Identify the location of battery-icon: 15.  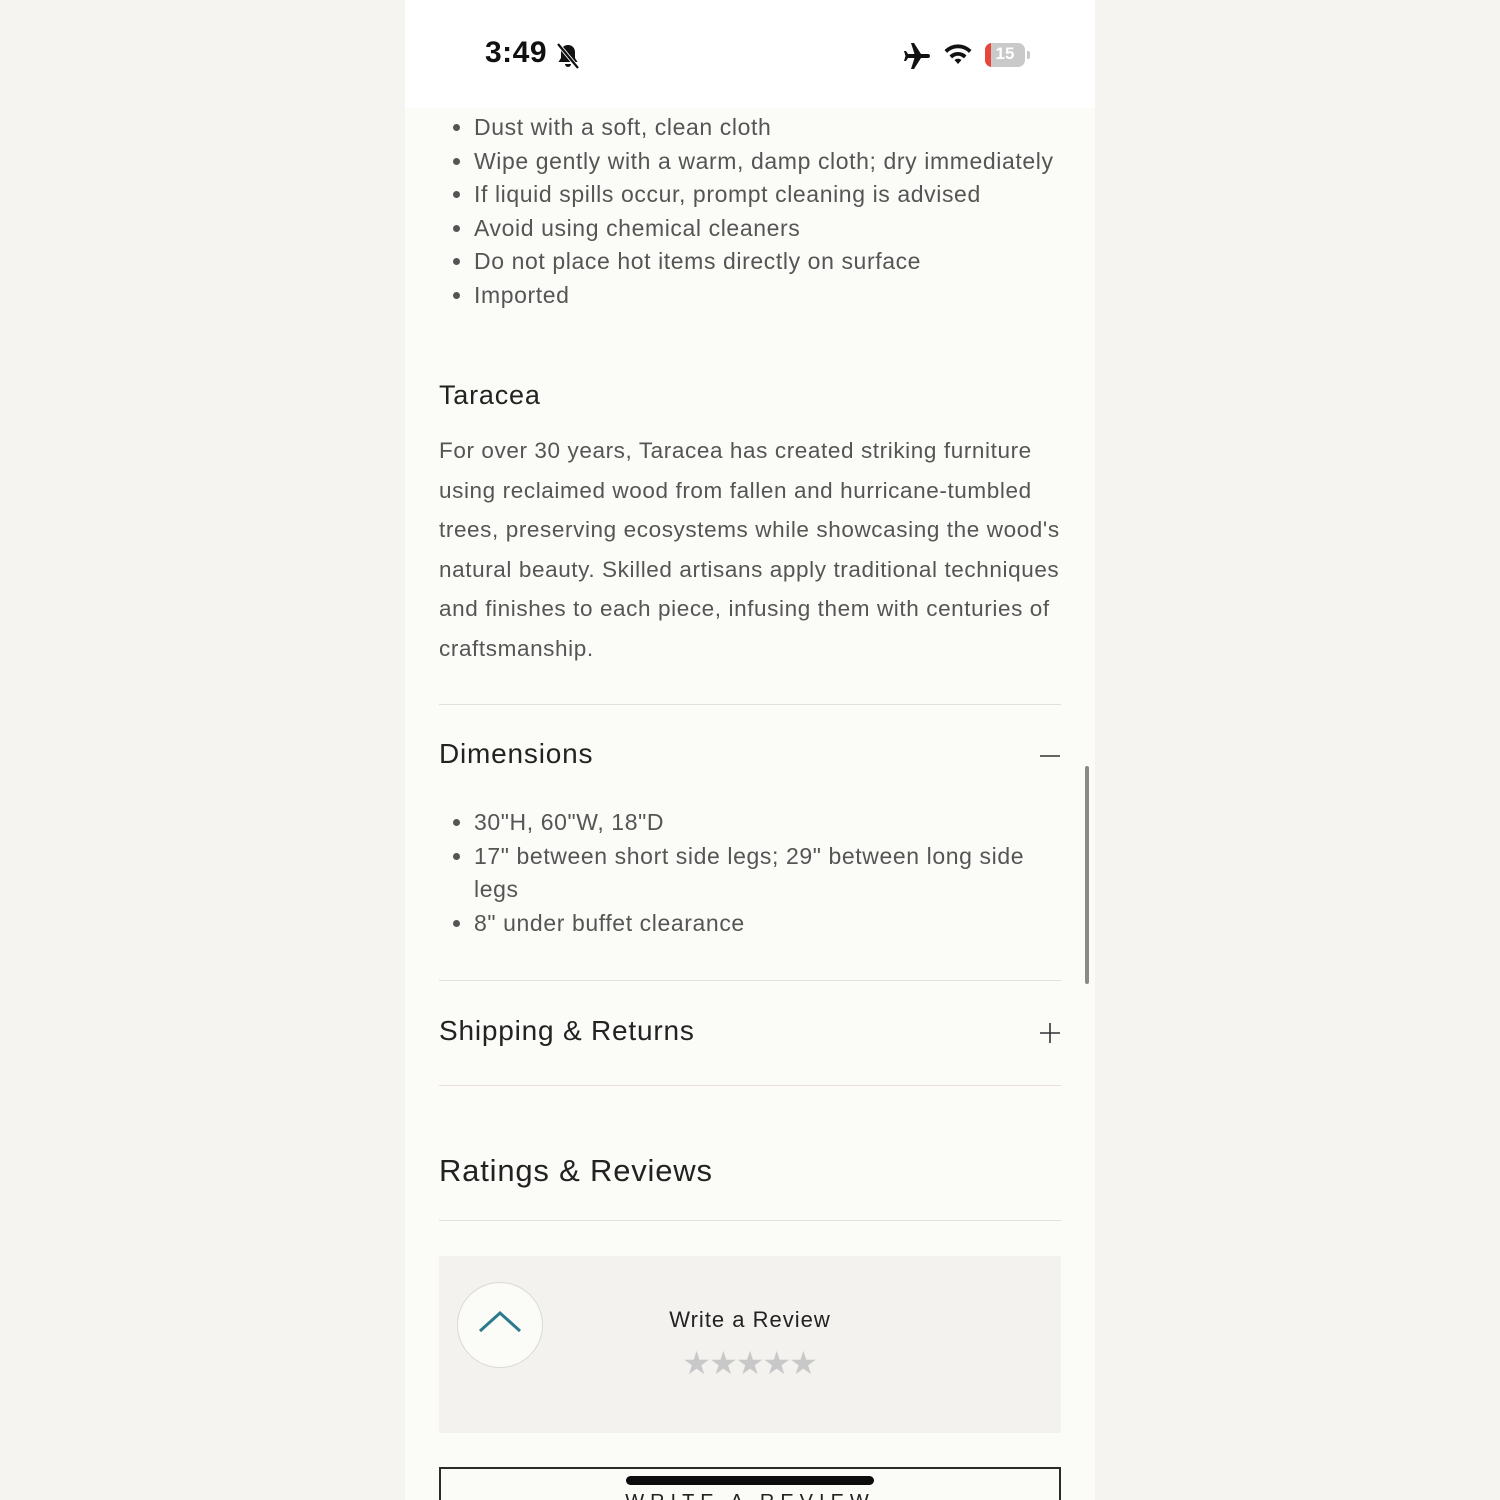
(1007, 55).